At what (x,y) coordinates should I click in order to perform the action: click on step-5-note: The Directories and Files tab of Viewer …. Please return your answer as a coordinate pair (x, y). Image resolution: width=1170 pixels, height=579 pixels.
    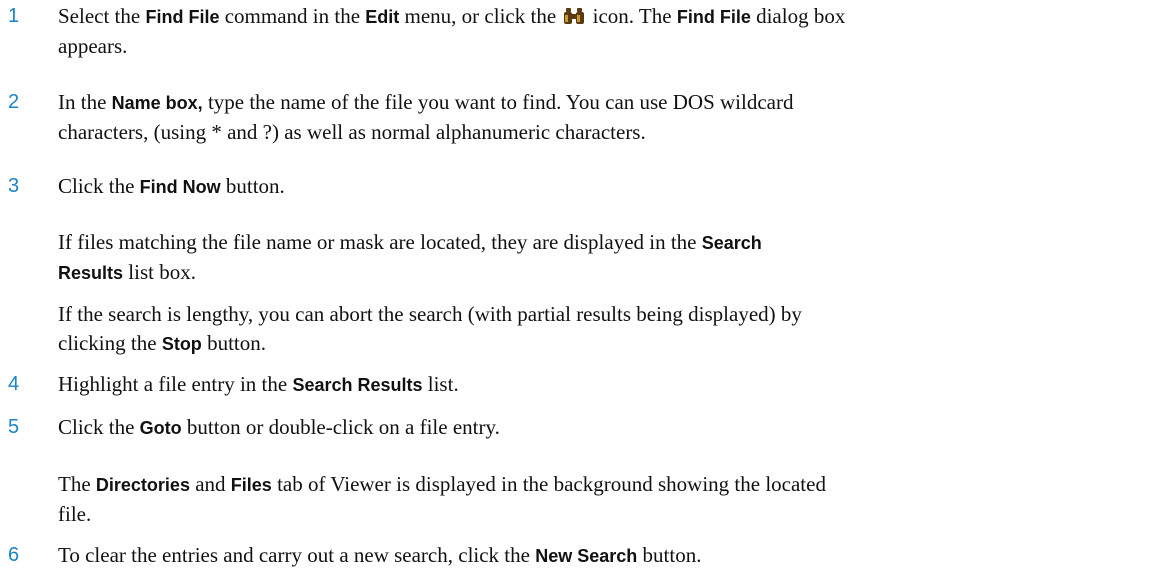
    Looking at the image, I should click on (442, 499).